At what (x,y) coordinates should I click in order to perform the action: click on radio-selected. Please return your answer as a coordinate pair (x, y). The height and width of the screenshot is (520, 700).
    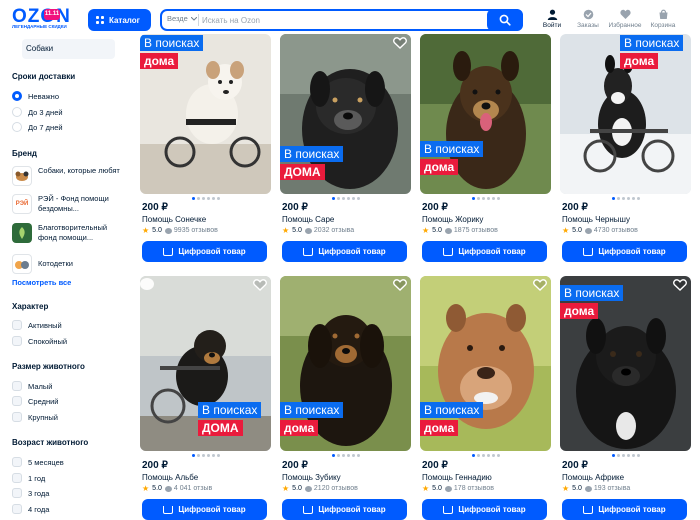
    Looking at the image, I should click on (17, 96).